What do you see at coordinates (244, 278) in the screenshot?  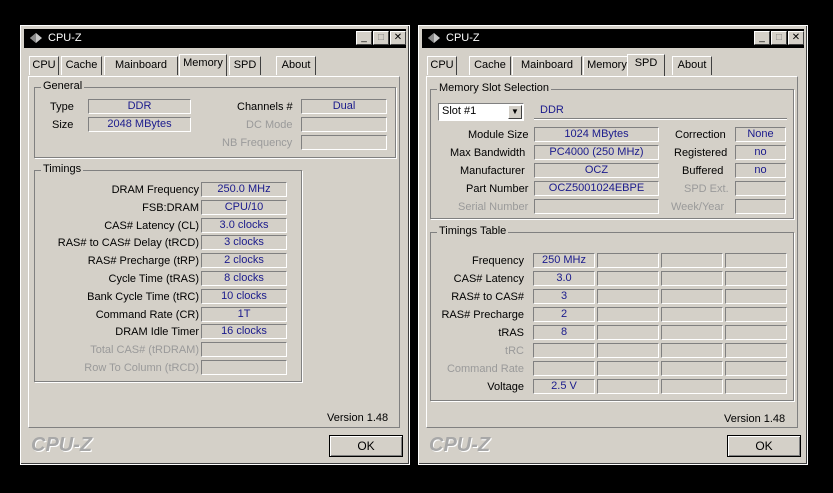 I see `timing-value: 8 clocks` at bounding box center [244, 278].